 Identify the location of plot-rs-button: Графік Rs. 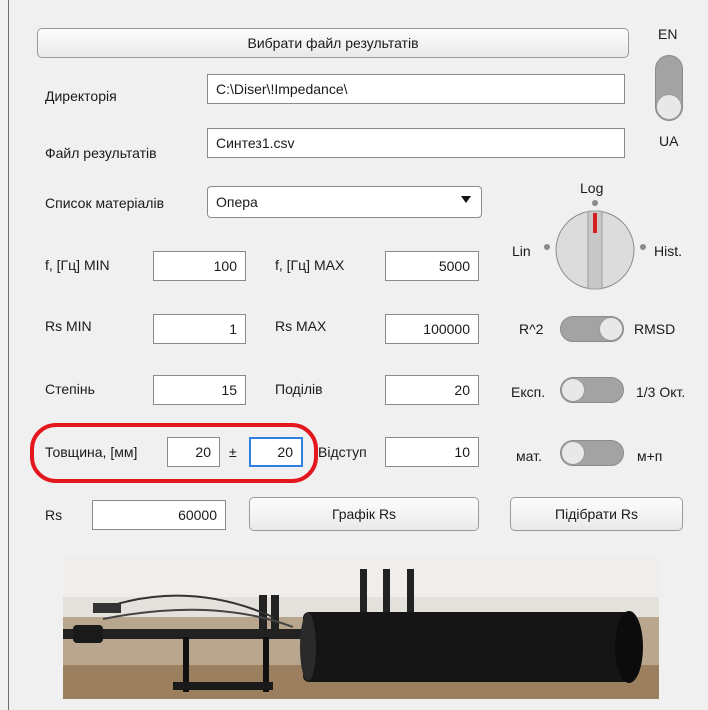
(364, 514).